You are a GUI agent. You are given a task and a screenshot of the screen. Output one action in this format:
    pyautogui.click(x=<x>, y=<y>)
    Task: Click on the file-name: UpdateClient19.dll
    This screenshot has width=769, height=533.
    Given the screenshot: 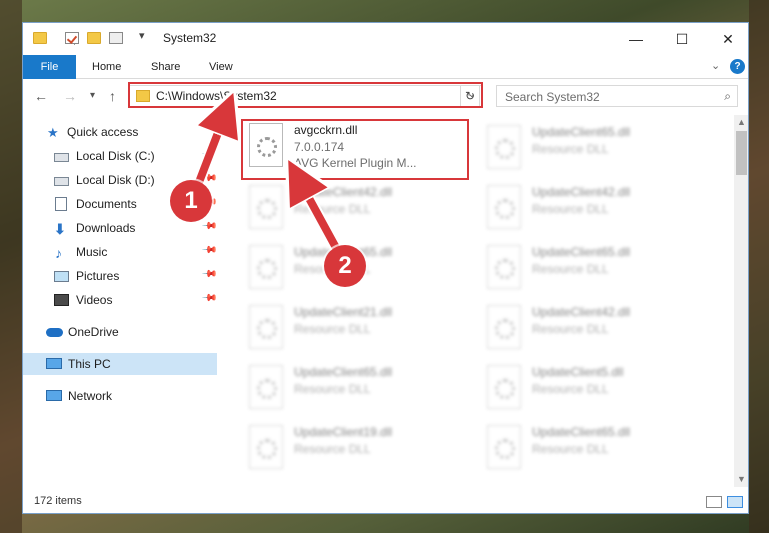 What is the action you would take?
    pyautogui.click(x=343, y=432)
    